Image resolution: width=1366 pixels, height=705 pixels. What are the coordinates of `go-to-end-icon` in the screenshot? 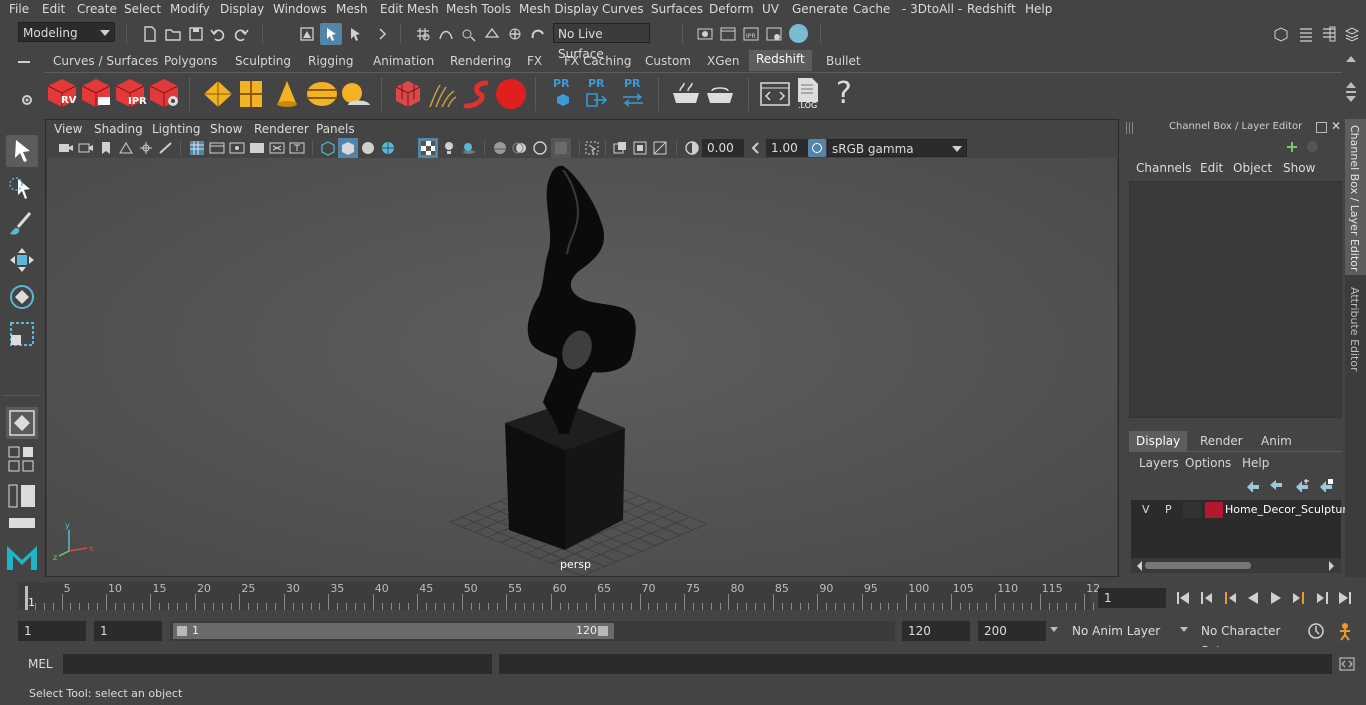 It's located at (1345, 598).